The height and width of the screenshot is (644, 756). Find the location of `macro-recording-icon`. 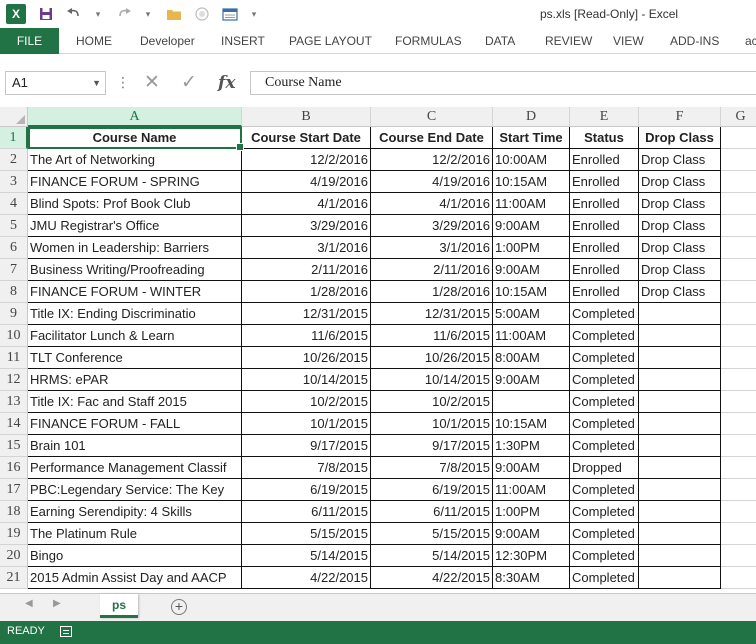

macro-recording-icon is located at coordinates (66, 631).